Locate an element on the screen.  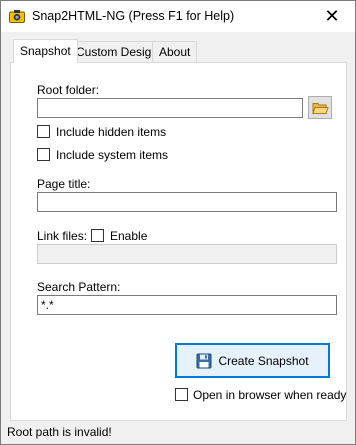
tab-label: Custom Design is located at coordinates (117, 52).